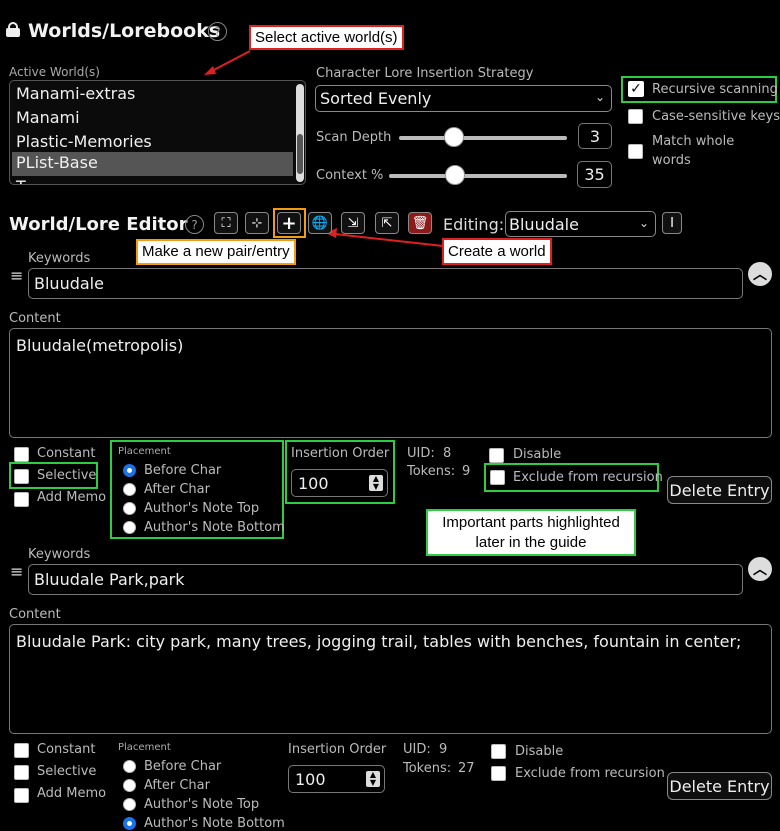 The image size is (780, 831). I want to click on content-value: Bluudale(metropolis), so click(100, 345).